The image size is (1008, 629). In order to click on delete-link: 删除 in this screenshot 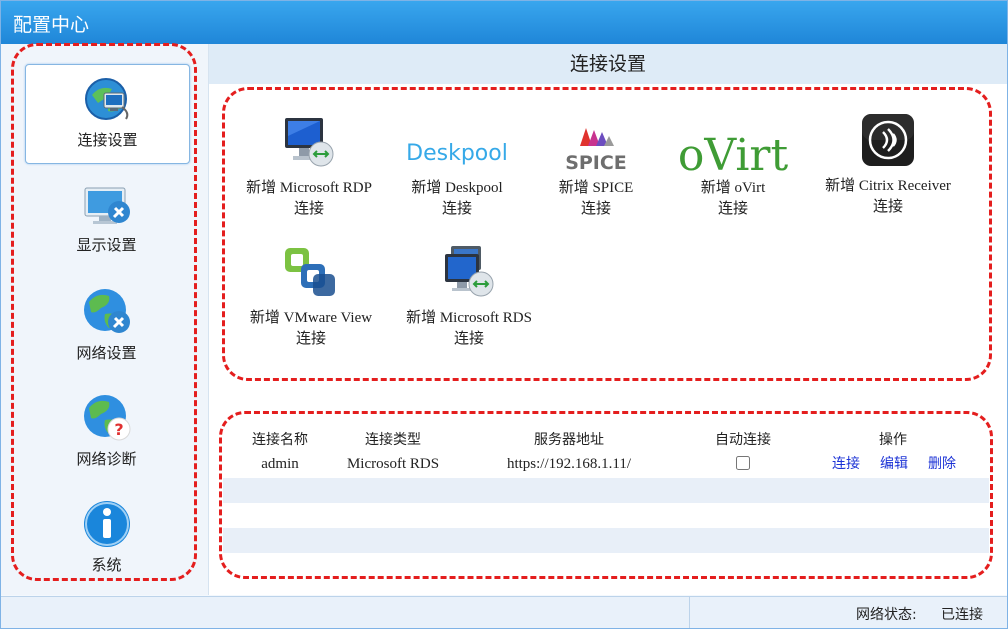, I will do `click(942, 464)`.